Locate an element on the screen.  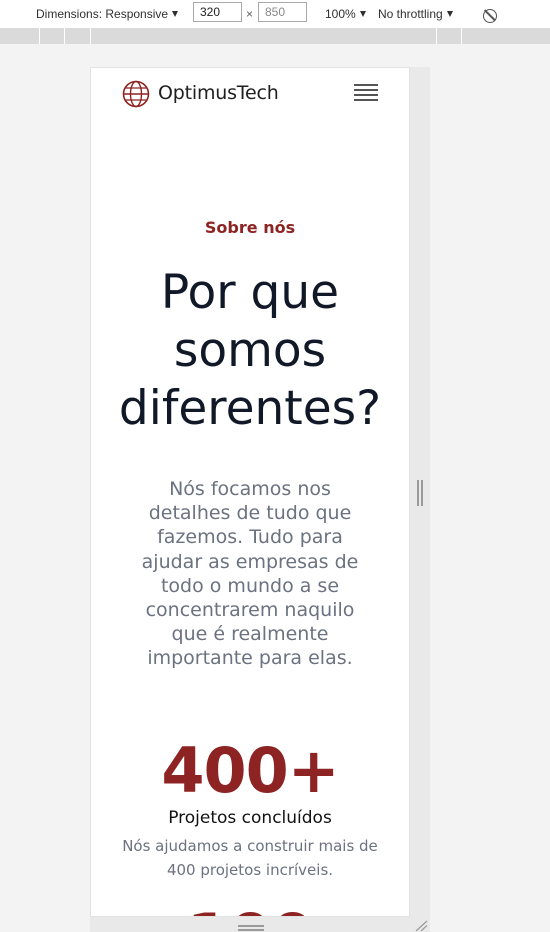
zoom-dropdown: 100% is located at coordinates (345, 14).